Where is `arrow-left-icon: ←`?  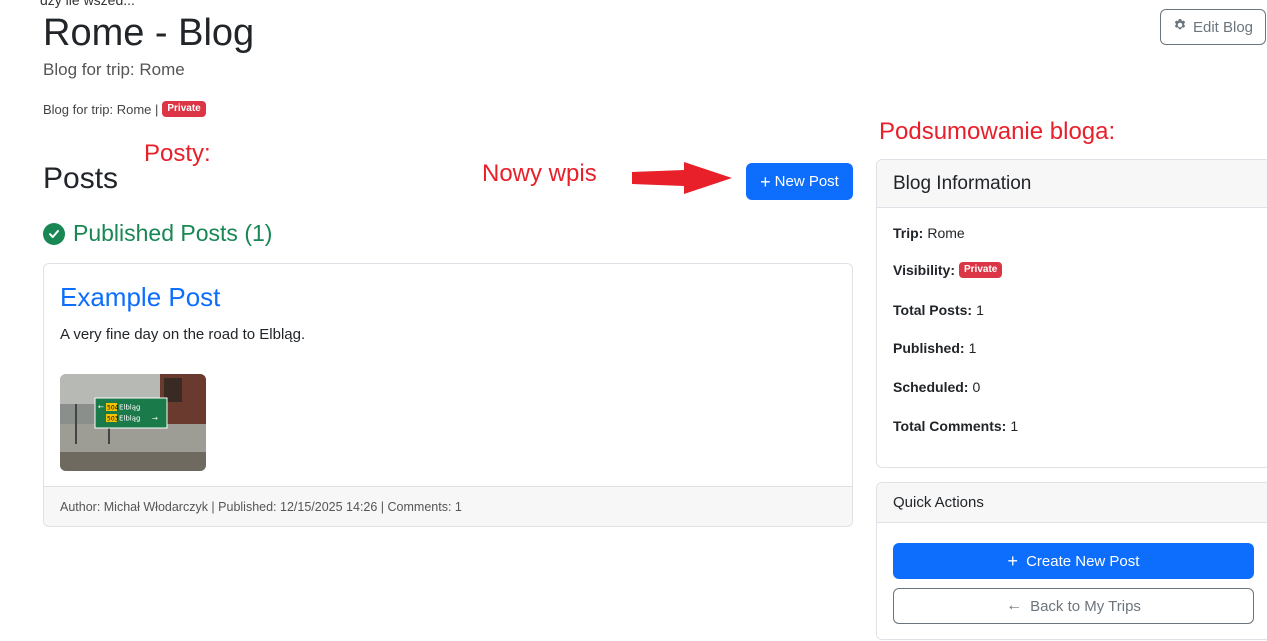 arrow-left-icon: ← is located at coordinates (1014, 605).